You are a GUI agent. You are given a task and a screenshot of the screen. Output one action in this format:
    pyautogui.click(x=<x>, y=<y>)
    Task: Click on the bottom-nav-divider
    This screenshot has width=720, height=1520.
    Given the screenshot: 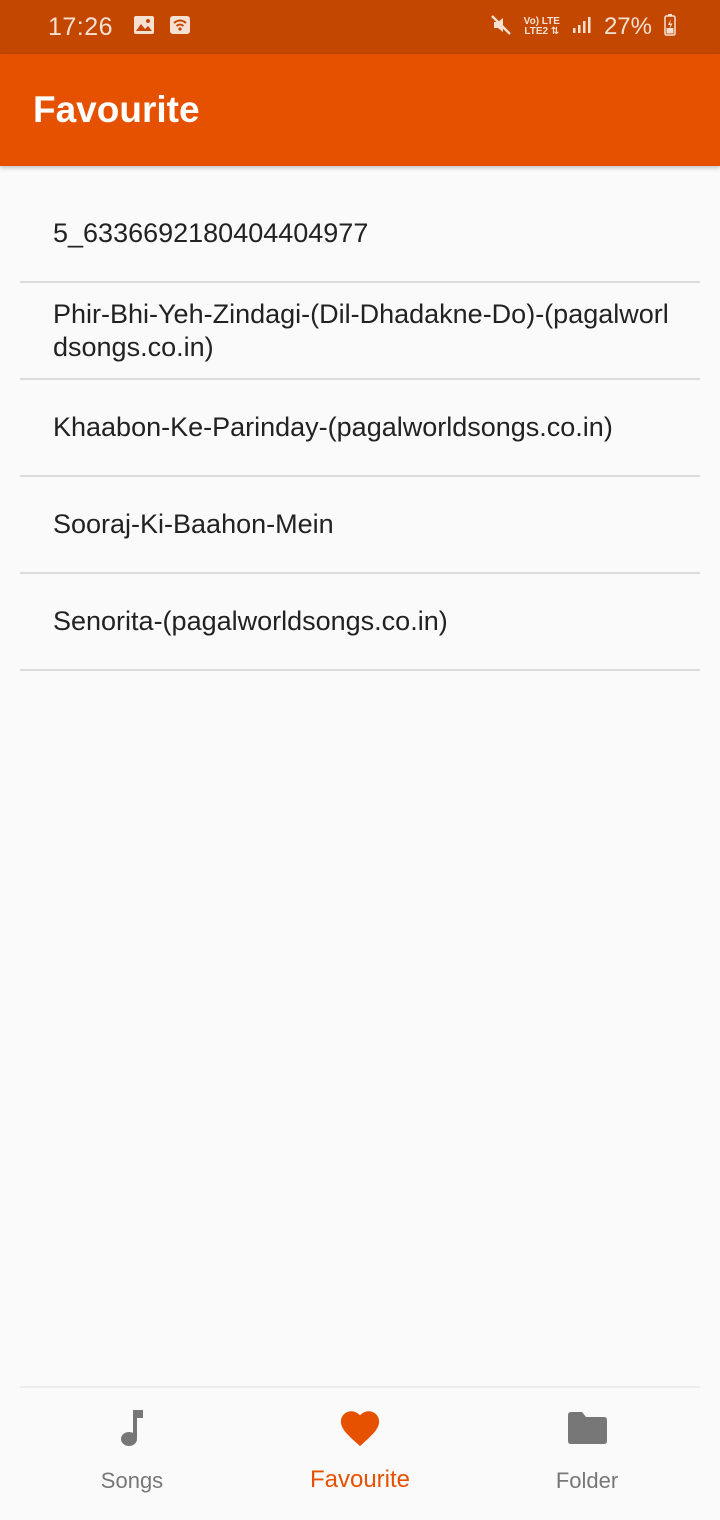 What is the action you would take?
    pyautogui.click(x=360, y=1387)
    